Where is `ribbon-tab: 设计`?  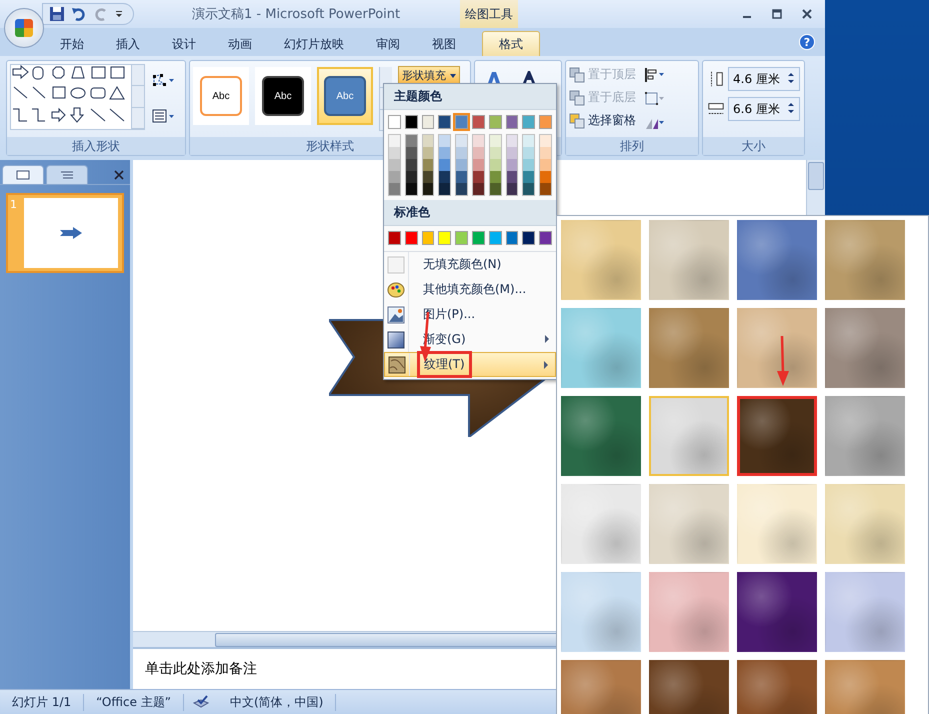 ribbon-tab: 设计 is located at coordinates (184, 44).